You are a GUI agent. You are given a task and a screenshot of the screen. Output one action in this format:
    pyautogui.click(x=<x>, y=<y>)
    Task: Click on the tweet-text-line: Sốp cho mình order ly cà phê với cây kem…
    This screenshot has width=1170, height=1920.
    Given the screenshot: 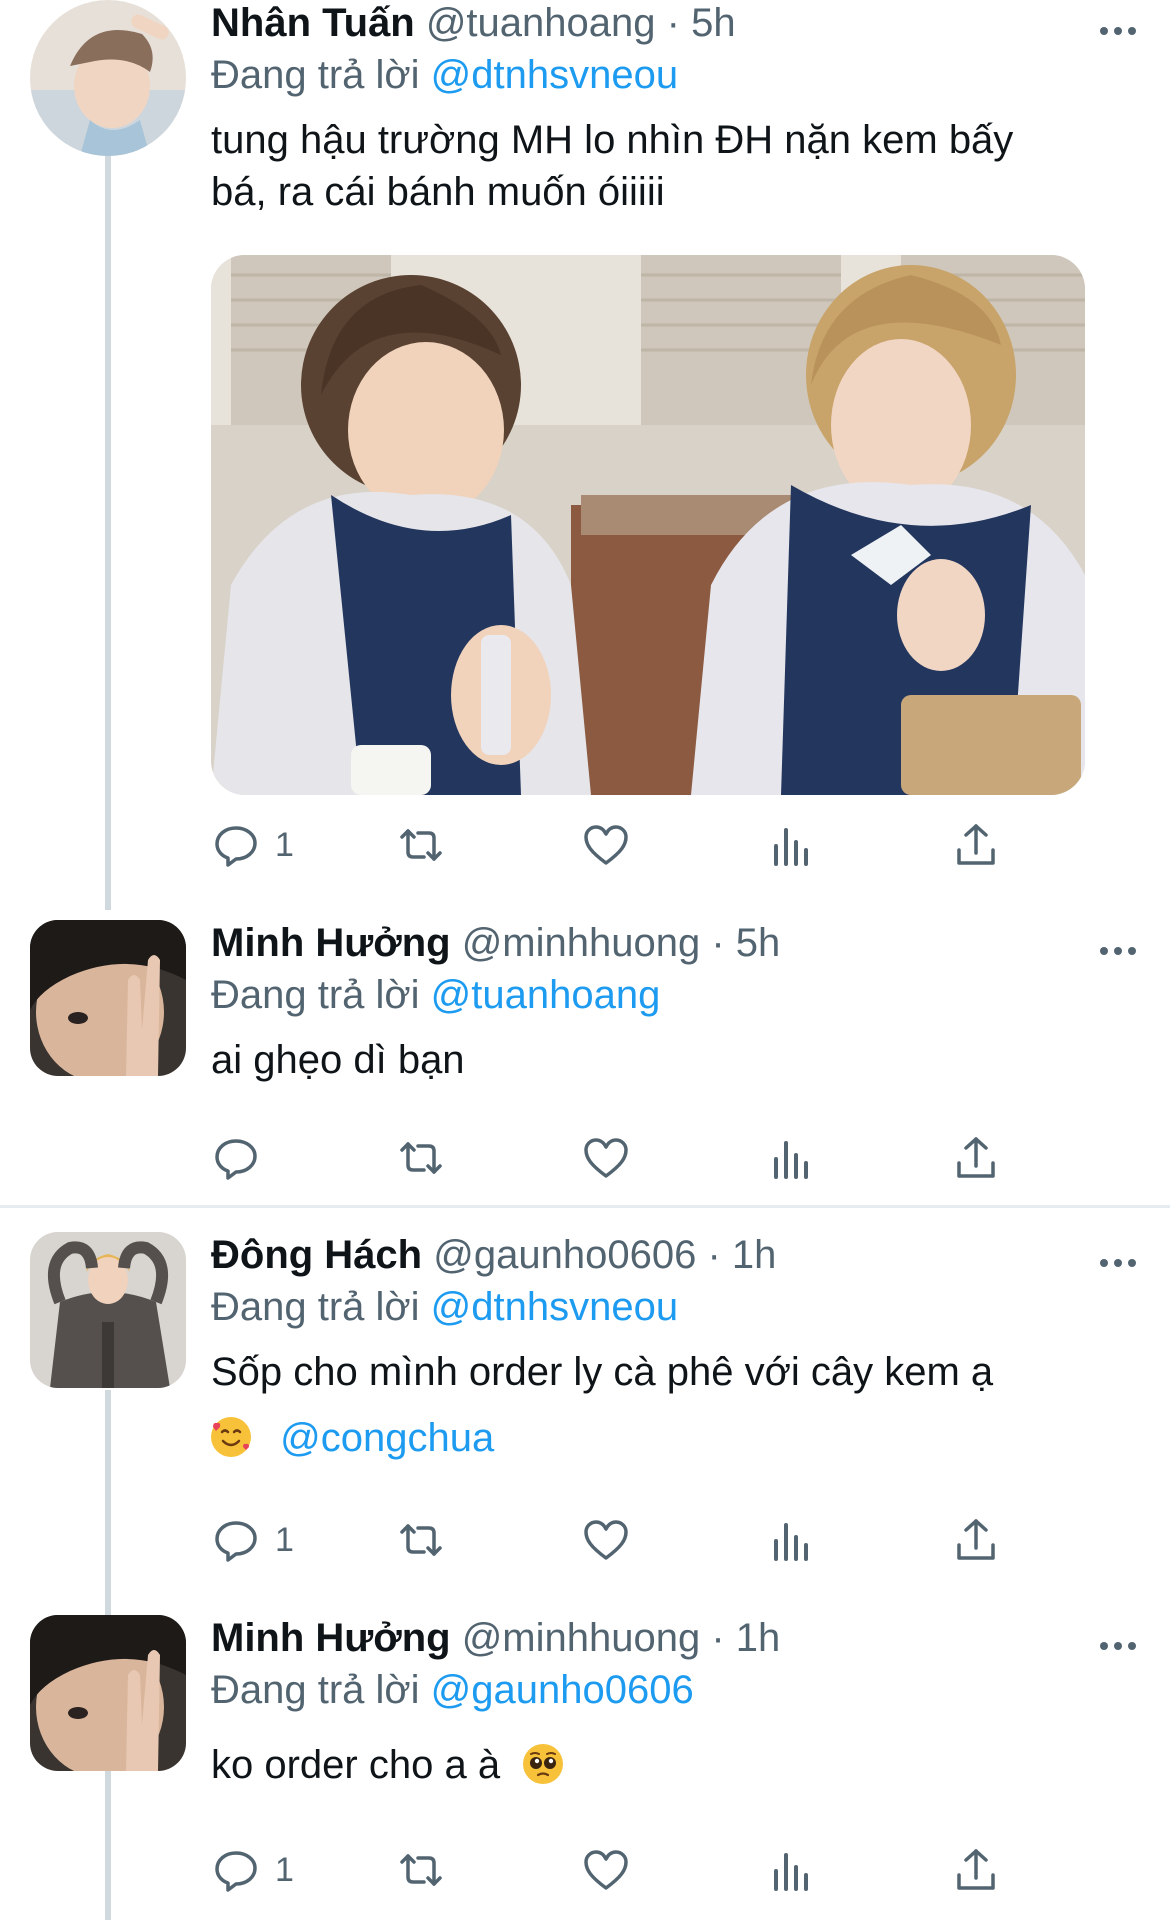 What is the action you would take?
    pyautogui.click(x=602, y=1372)
    